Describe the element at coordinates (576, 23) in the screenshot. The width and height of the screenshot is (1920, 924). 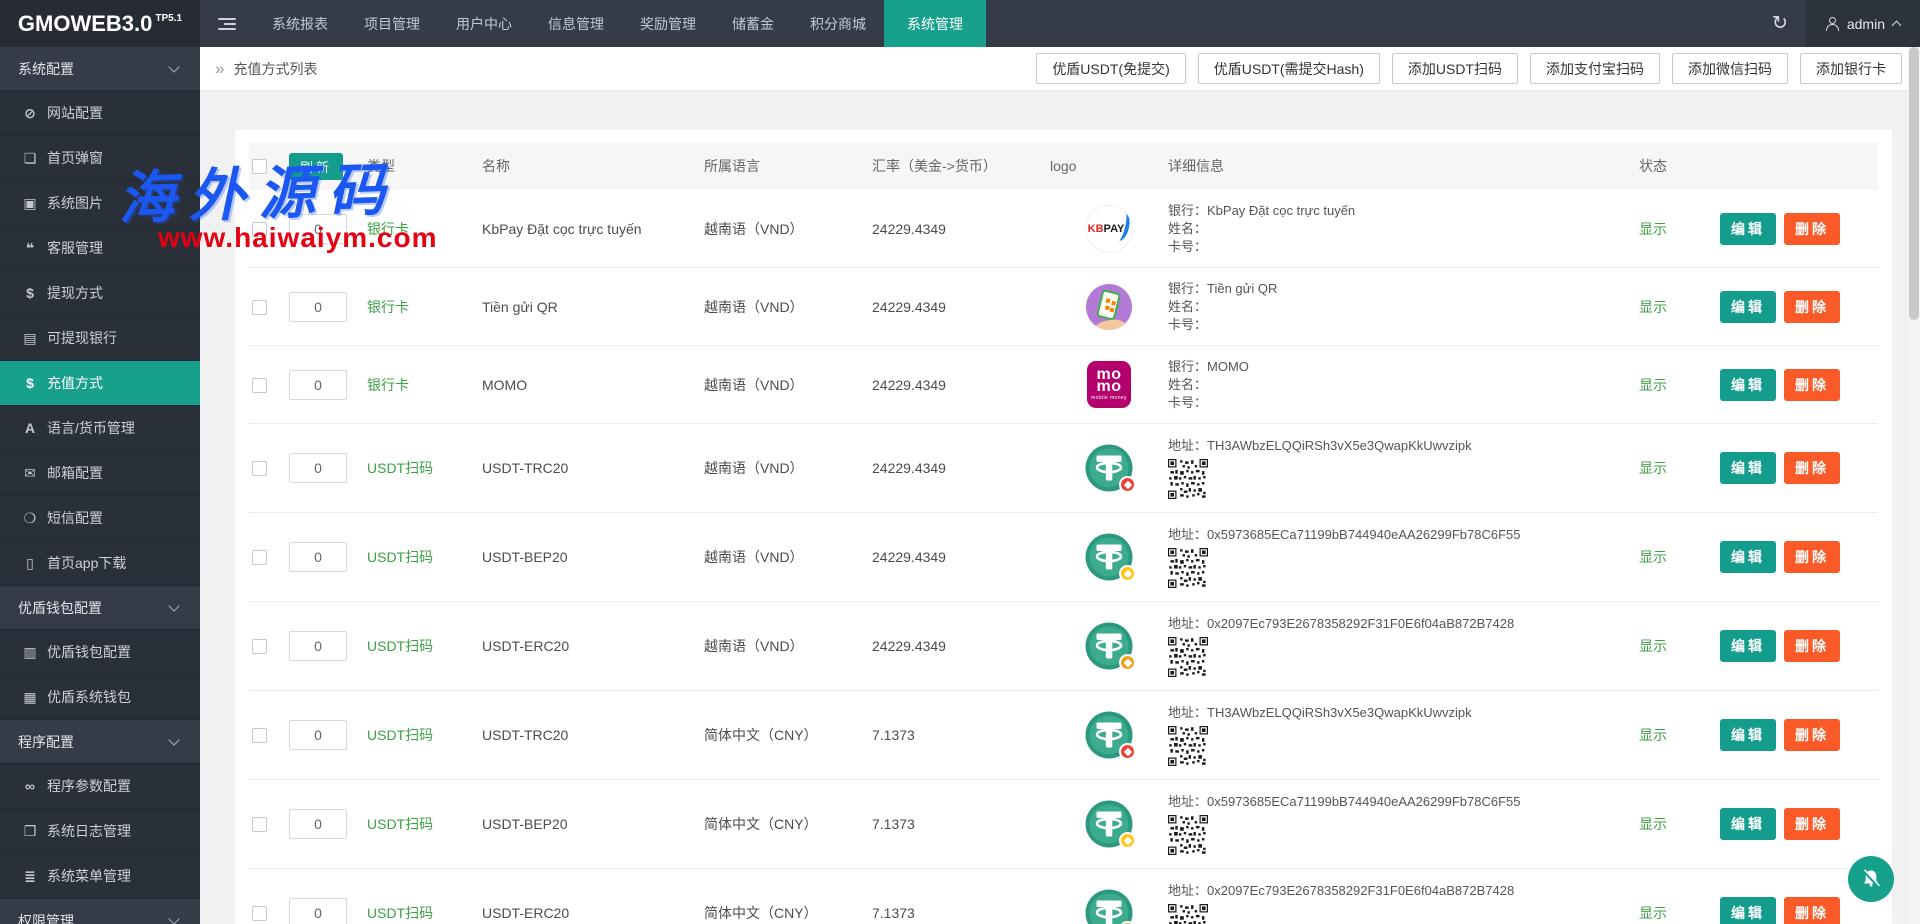
I see `topnav-item-4: 信息管理` at that location.